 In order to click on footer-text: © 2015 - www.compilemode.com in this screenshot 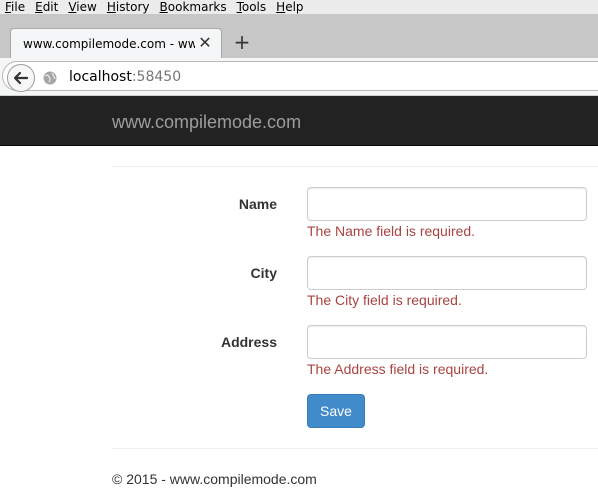, I will do `click(214, 479)`.